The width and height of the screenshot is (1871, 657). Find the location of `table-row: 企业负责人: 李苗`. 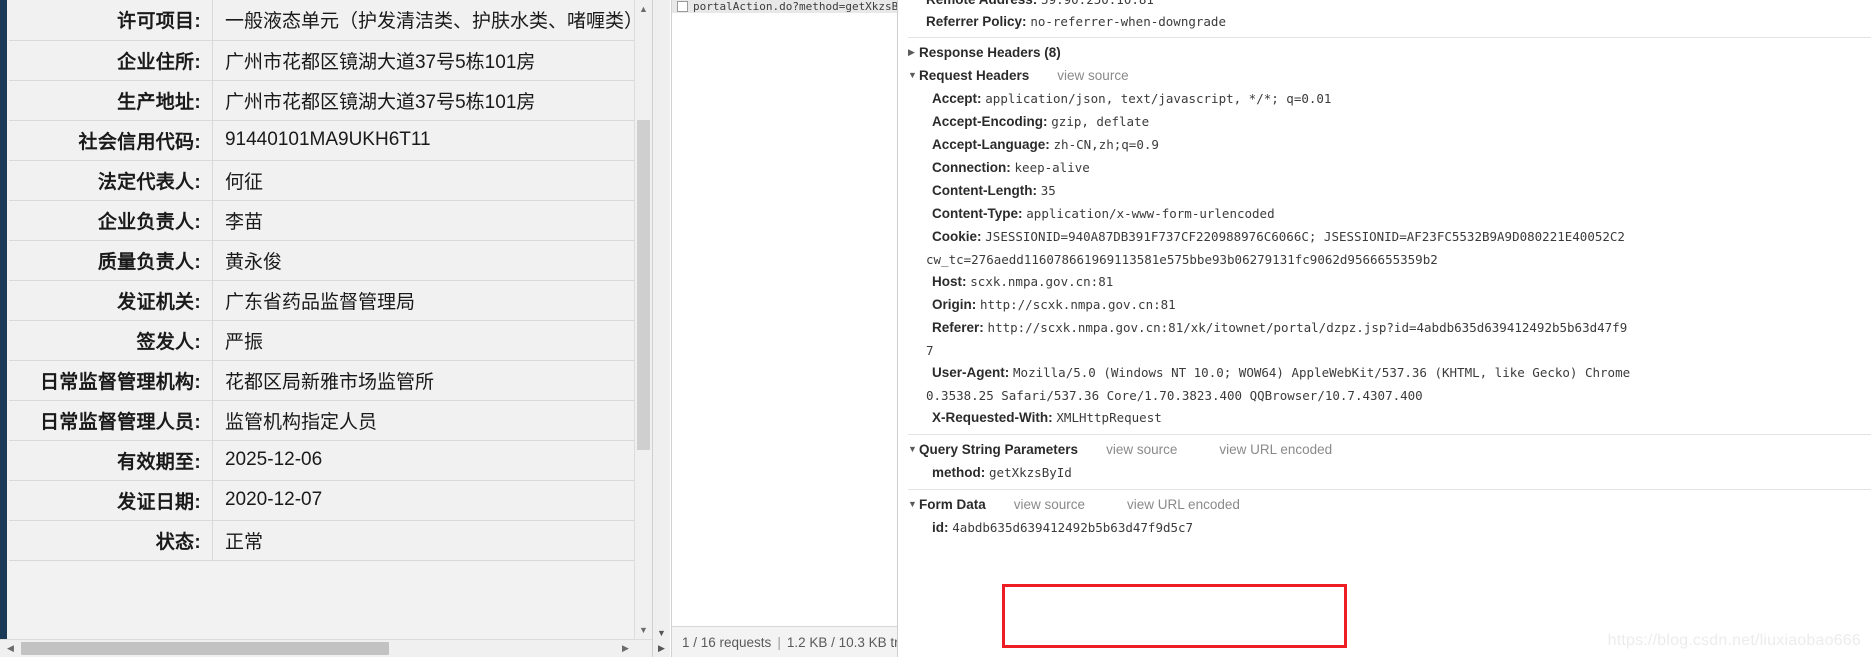

table-row: 企业负责人: 李苗 is located at coordinates (326, 220).